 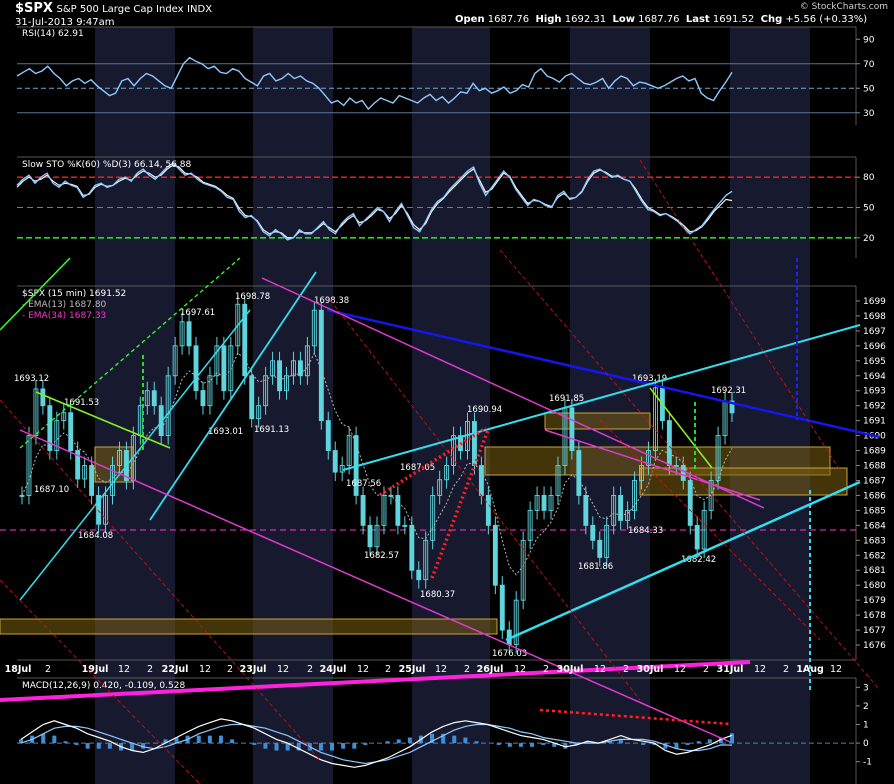 I want to click on high-label: High, so click(x=548, y=19).